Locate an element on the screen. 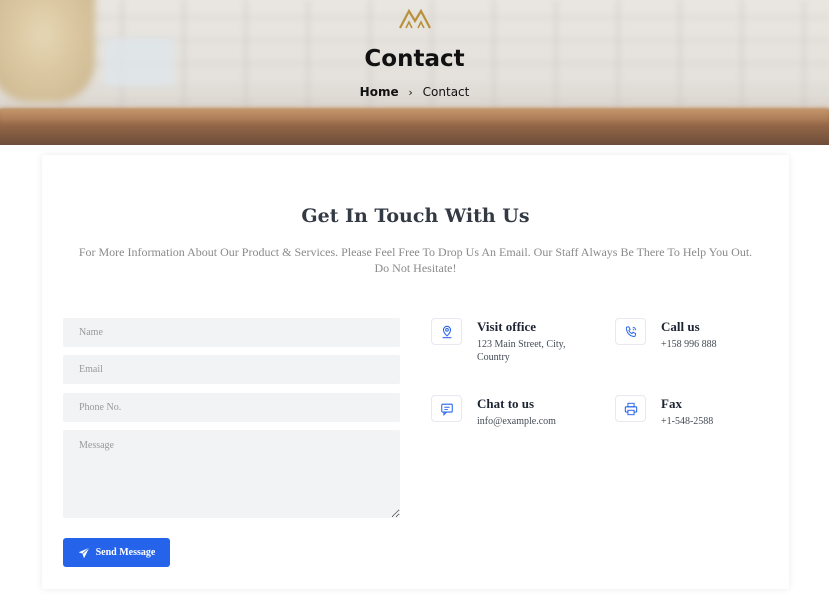  fax-number: +1-548-2588 is located at coordinates (687, 421).